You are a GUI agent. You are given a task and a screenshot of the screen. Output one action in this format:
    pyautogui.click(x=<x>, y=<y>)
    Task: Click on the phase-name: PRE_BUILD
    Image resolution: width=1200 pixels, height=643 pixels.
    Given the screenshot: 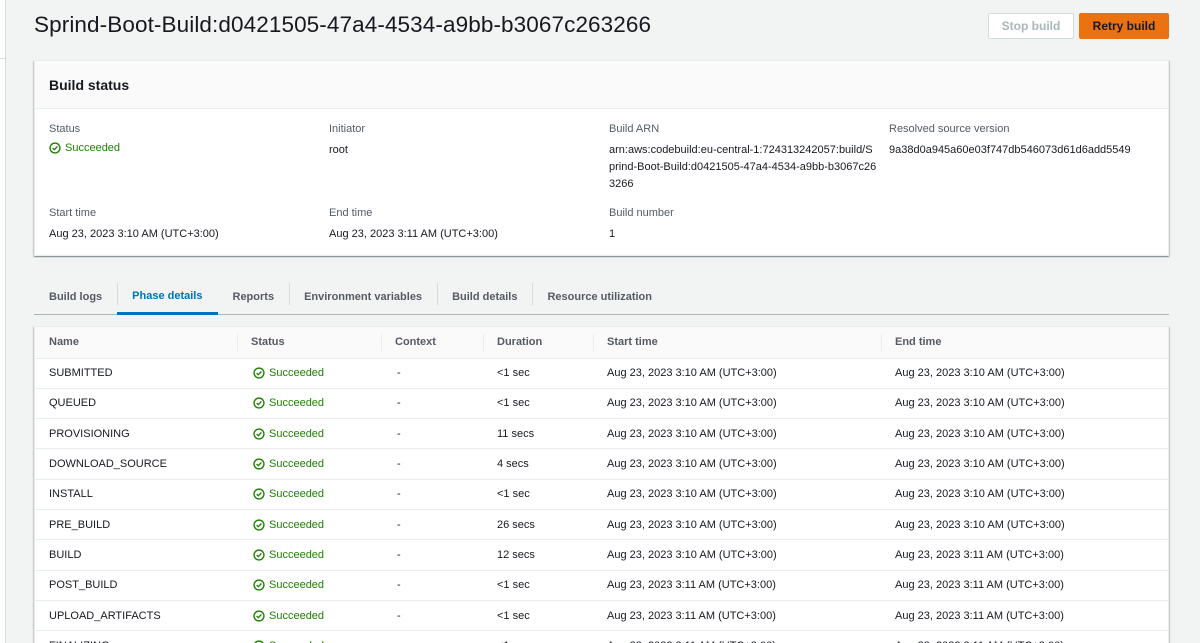 What is the action you would take?
    pyautogui.click(x=80, y=524)
    